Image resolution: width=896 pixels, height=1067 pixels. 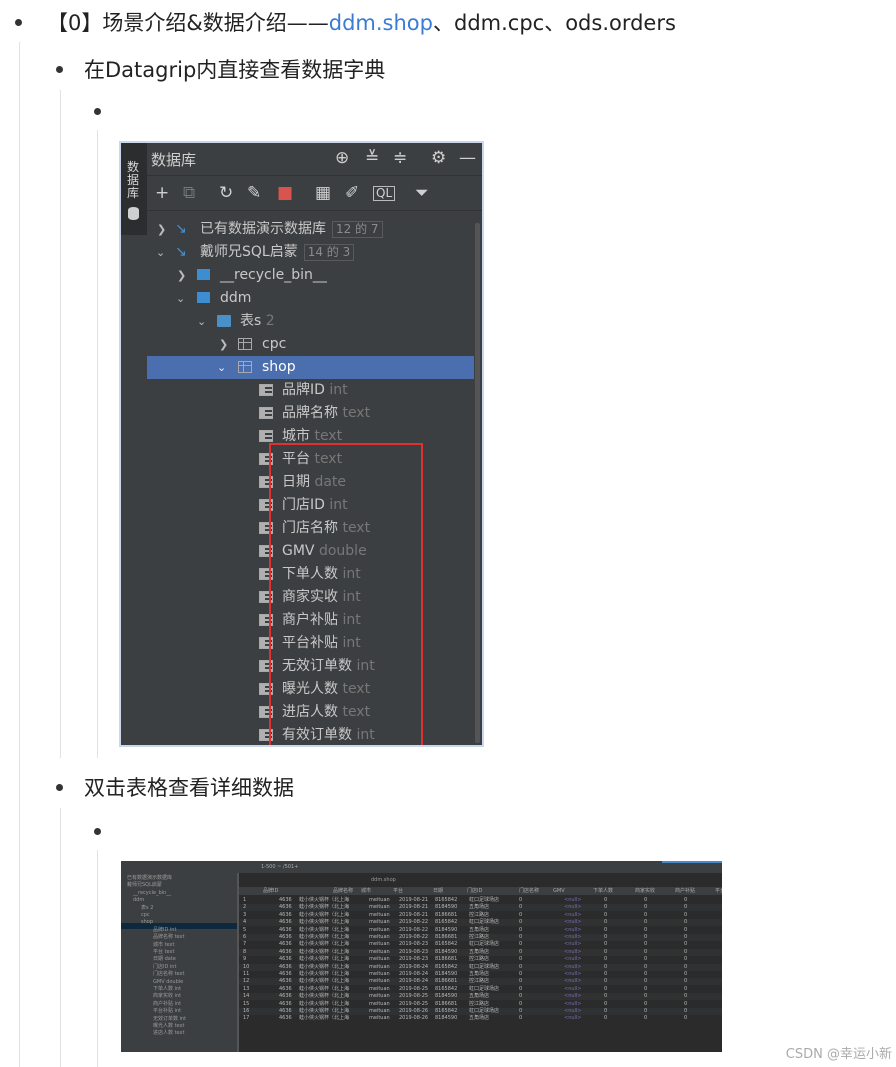 What do you see at coordinates (144, 885) in the screenshot?
I see `grid-tree-item: 戴师兄SQL启蒙` at bounding box center [144, 885].